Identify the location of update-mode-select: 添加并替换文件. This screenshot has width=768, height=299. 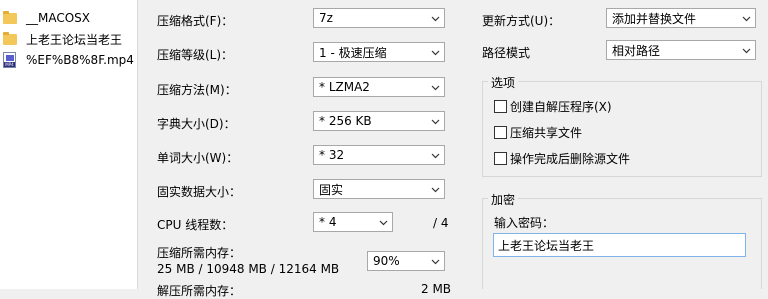
(681, 18).